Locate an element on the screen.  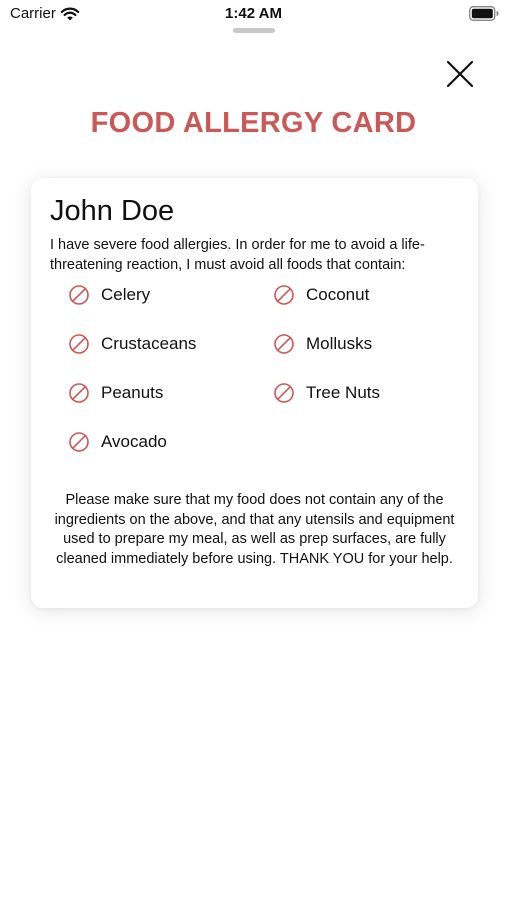
allergen-item: Mollusks is located at coordinates (322, 344).